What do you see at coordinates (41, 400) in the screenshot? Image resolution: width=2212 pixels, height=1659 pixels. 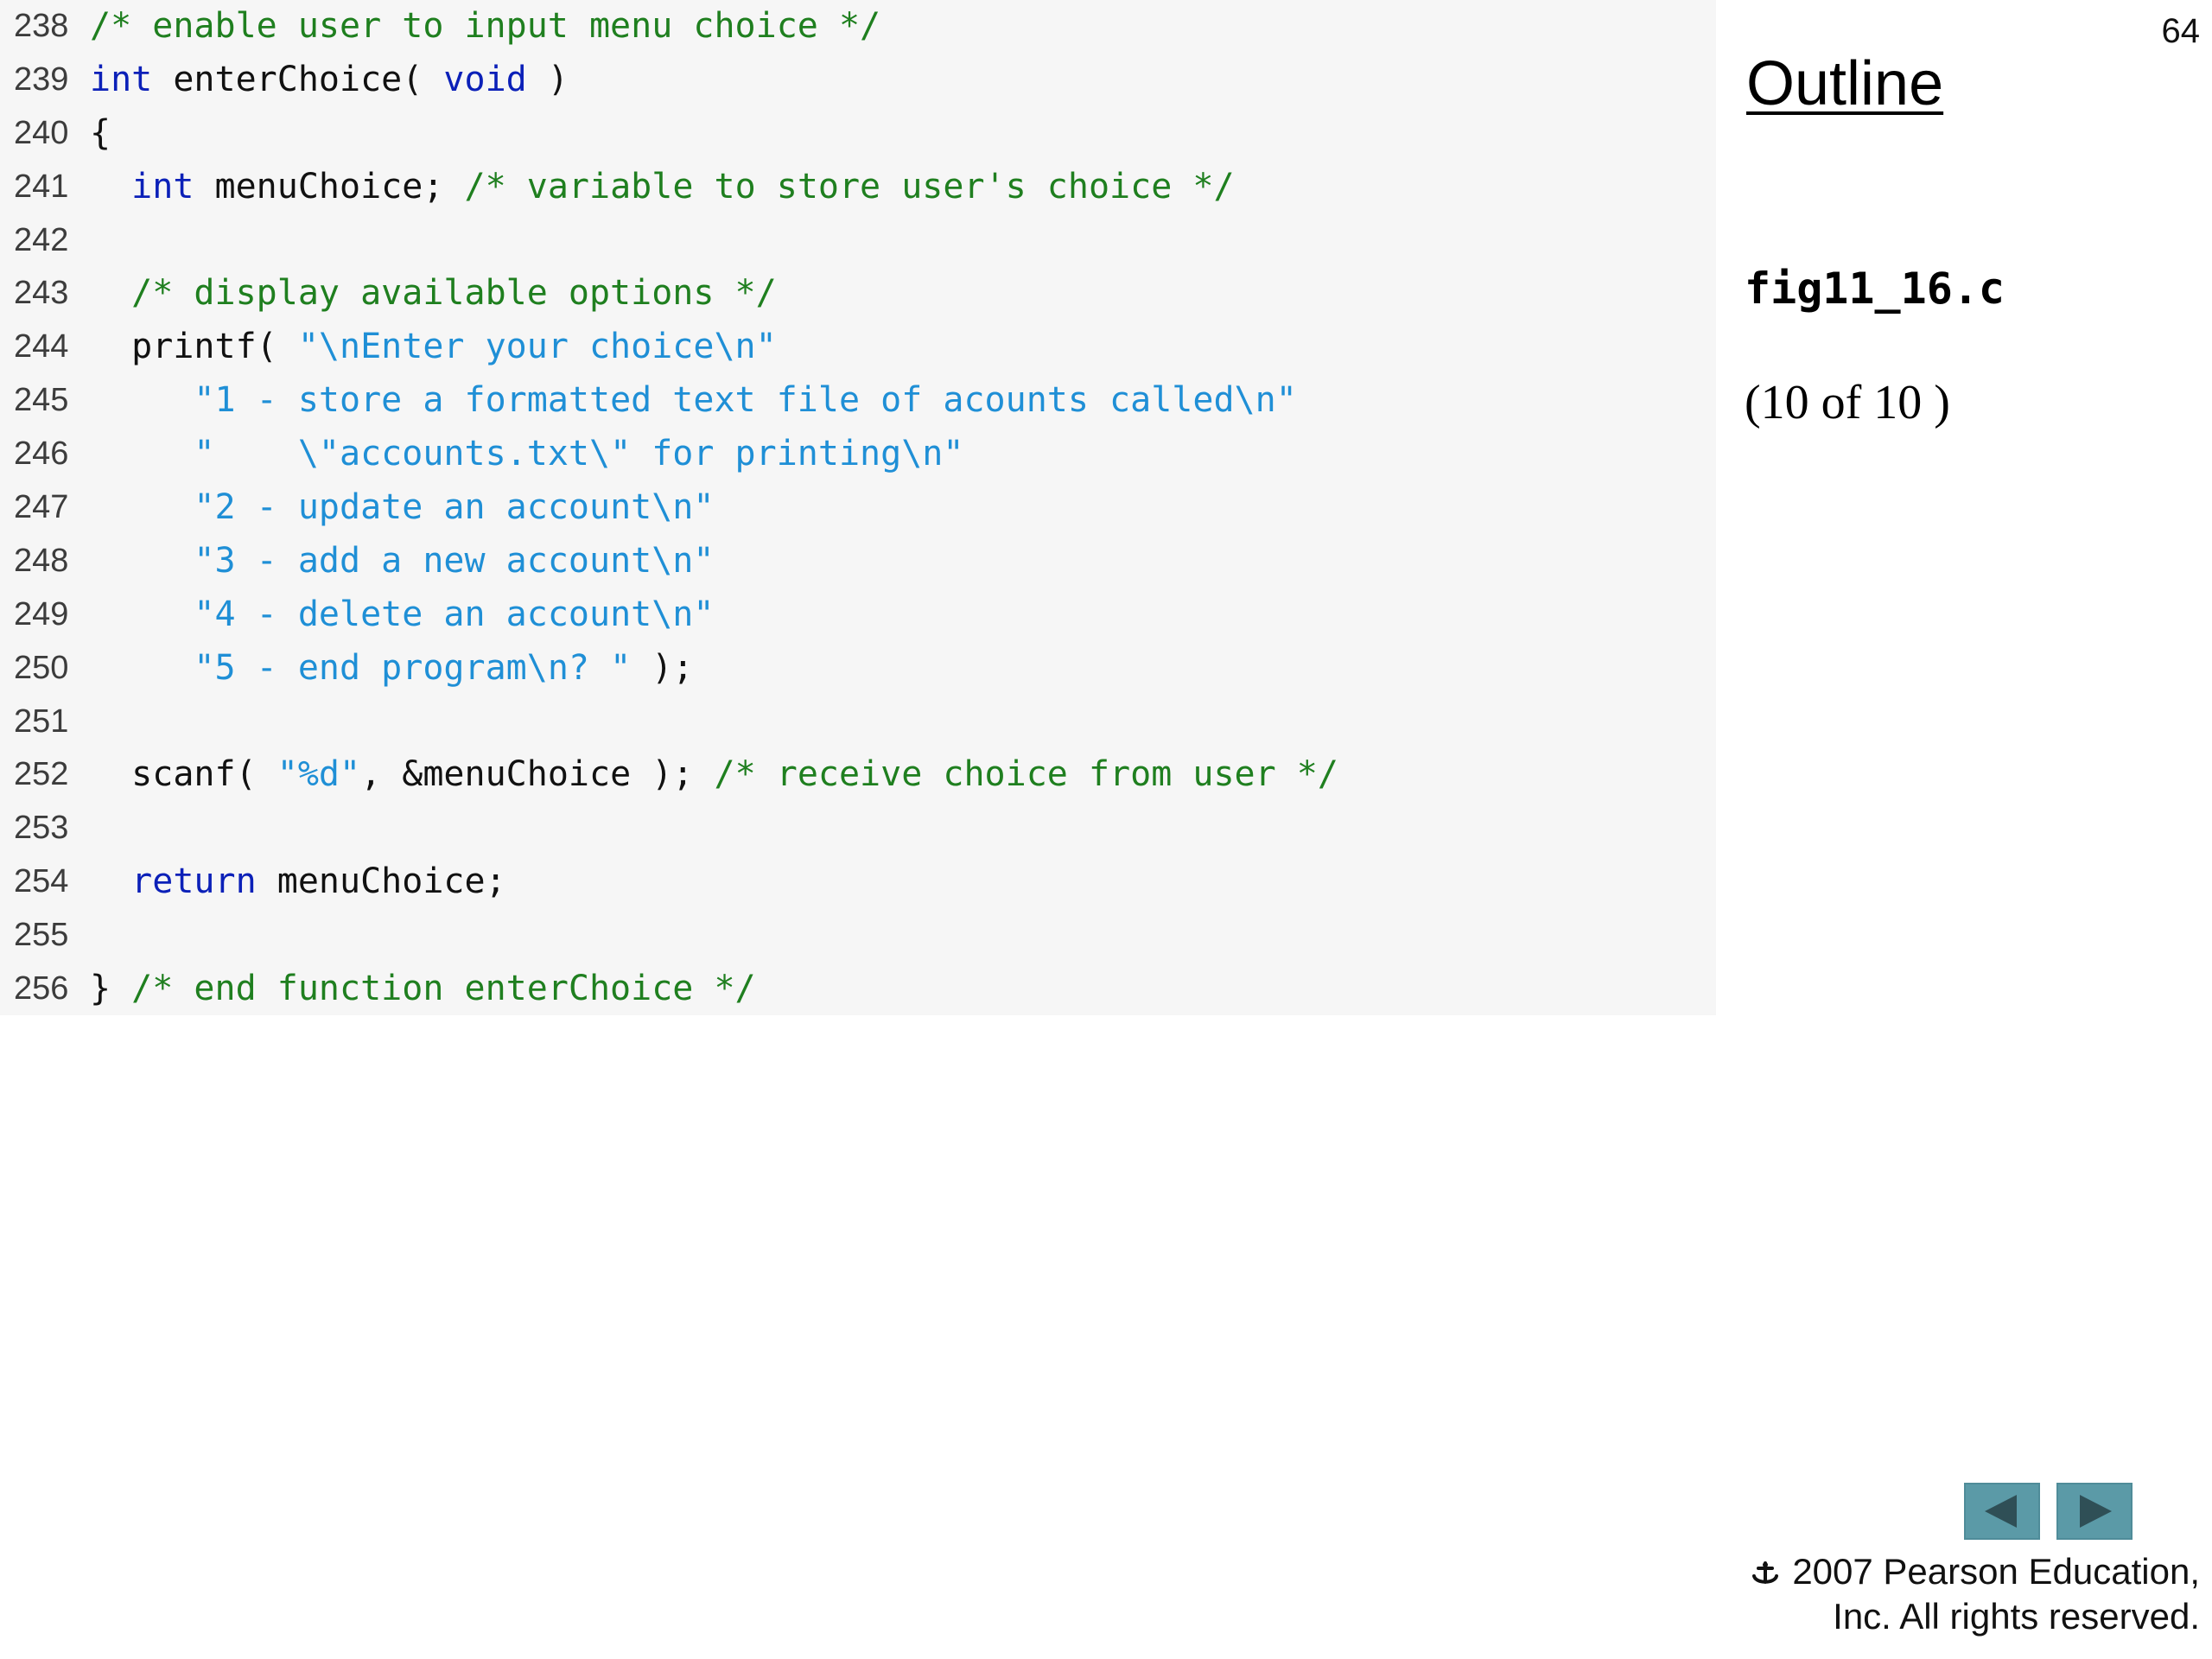 I see `line-number: 245` at bounding box center [41, 400].